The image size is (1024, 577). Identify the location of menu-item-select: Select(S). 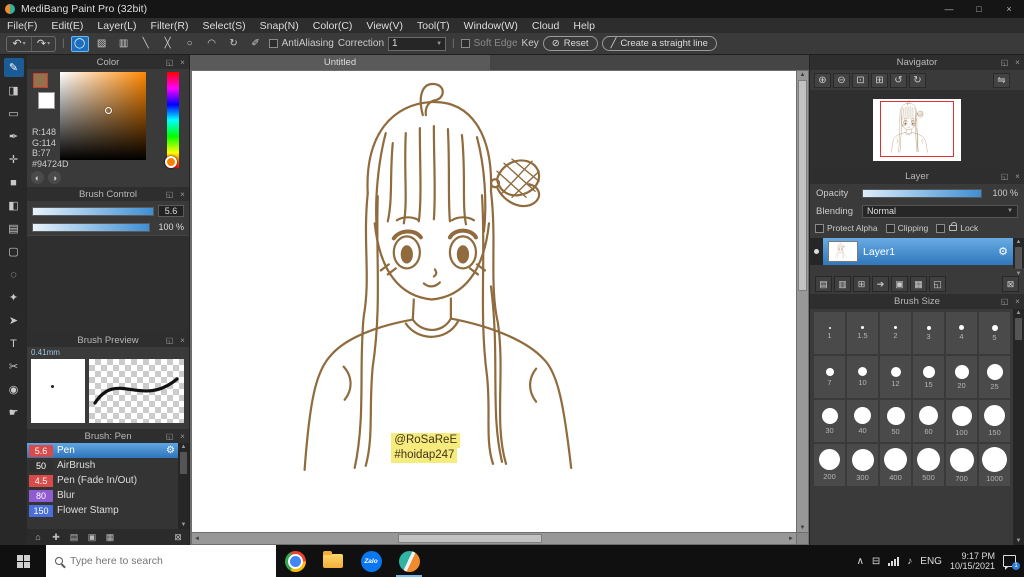
(223, 25).